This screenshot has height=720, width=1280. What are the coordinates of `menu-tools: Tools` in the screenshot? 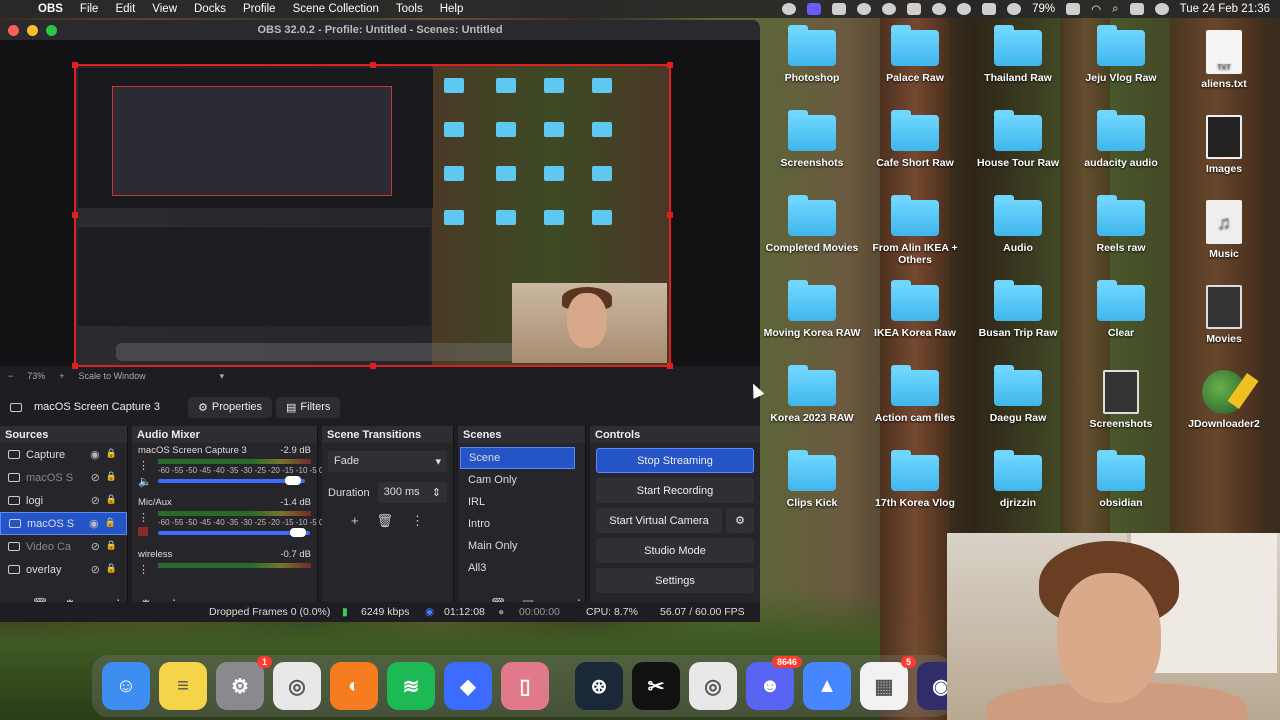 It's located at (409, 9).